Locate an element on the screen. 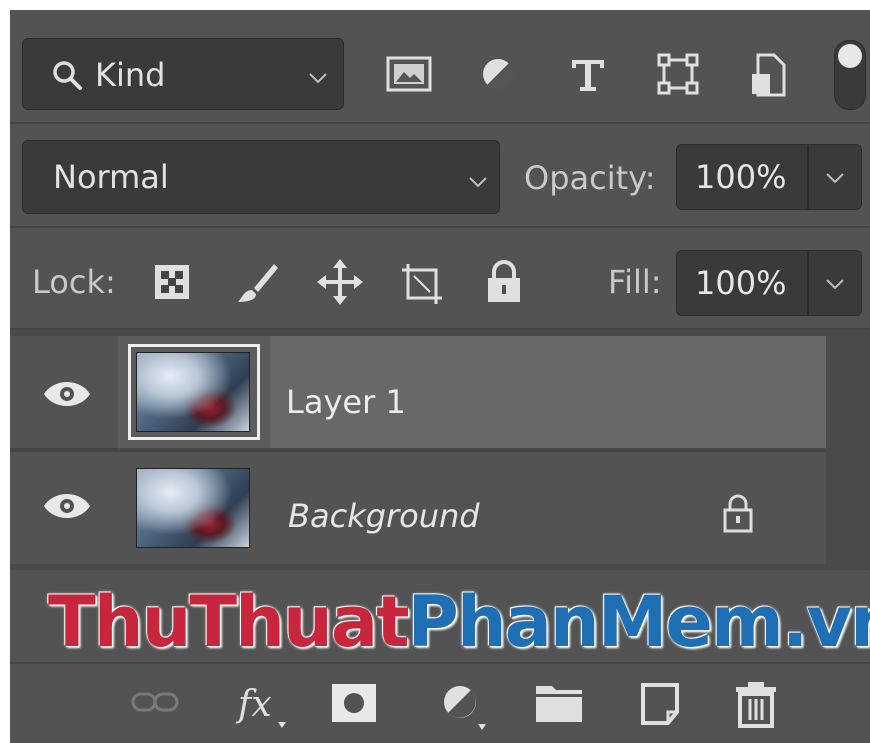 The width and height of the screenshot is (870, 743). adjustment-filter-icon is located at coordinates (498, 74).